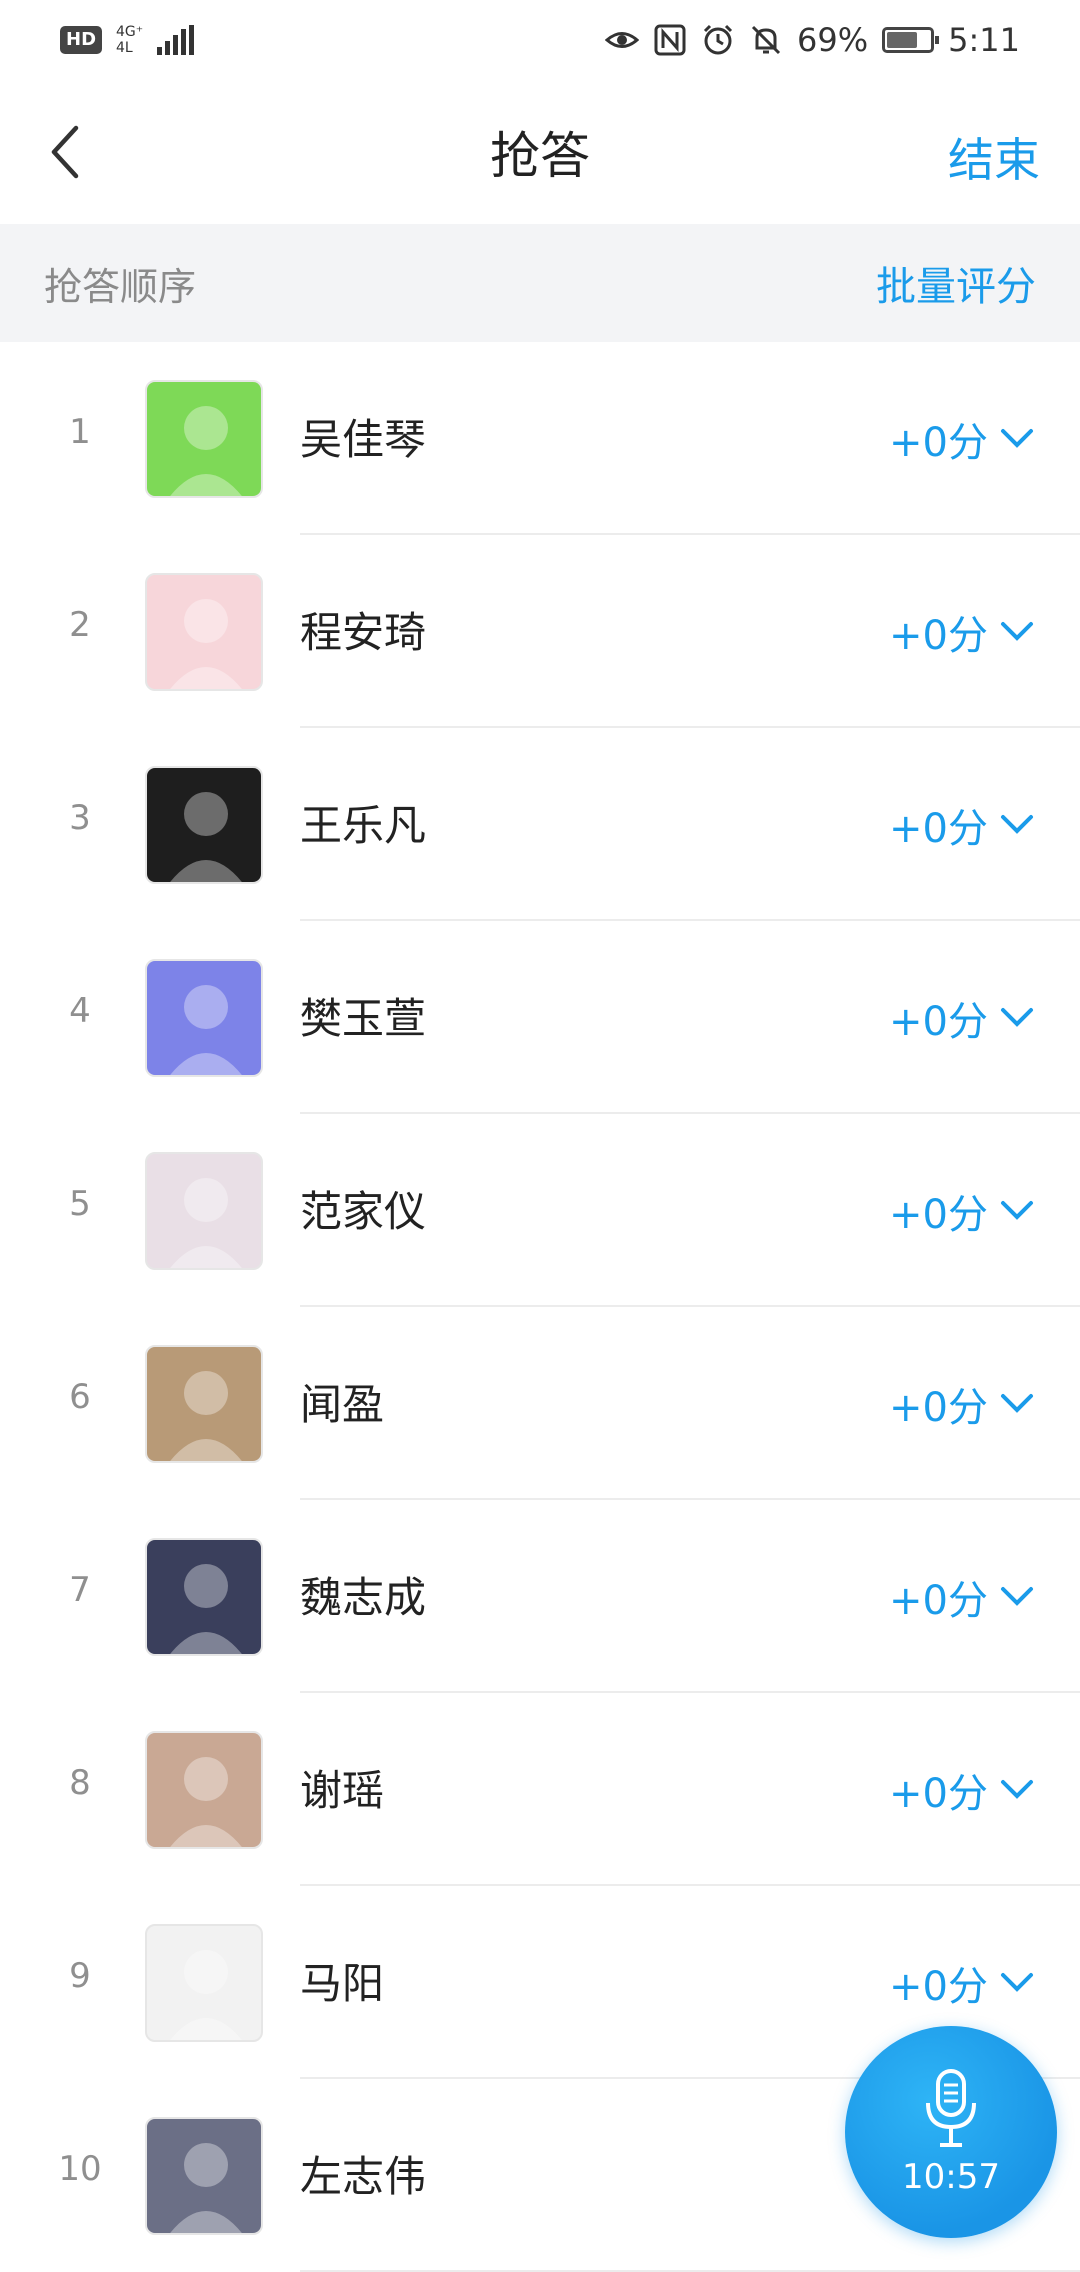  I want to click on student-row: 2 程安琦 +0分, so click(540, 631).